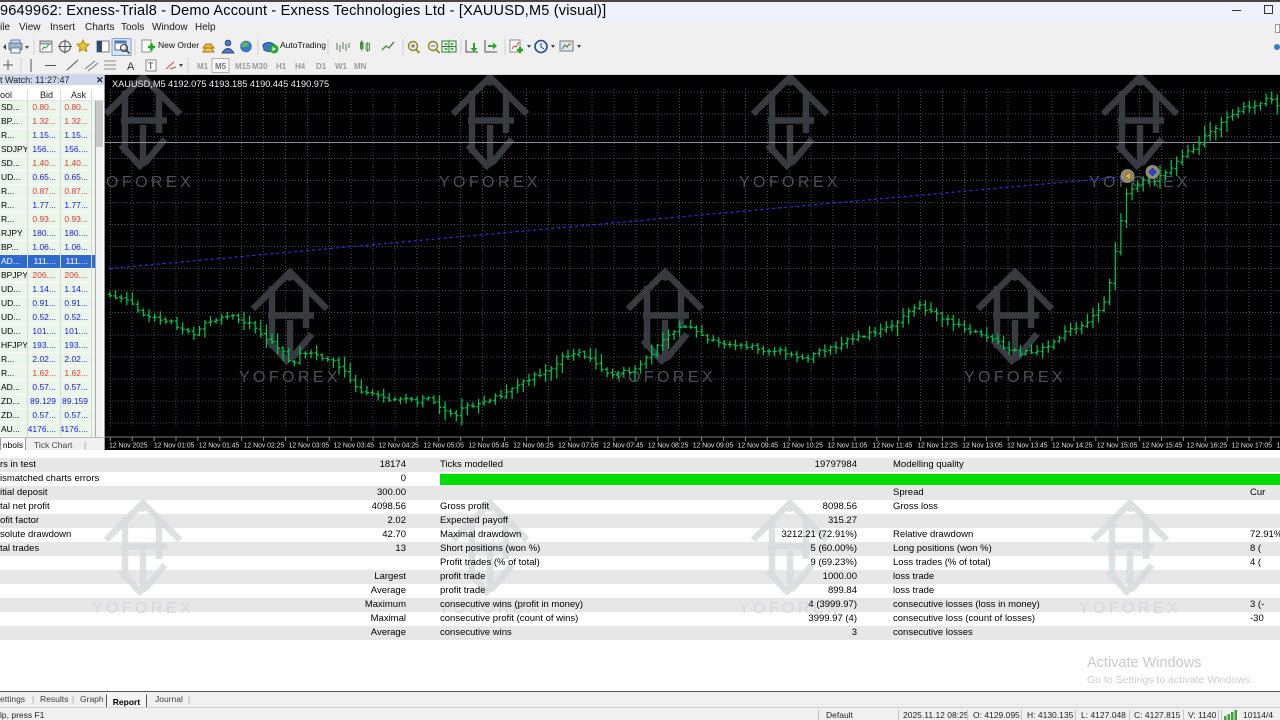 This screenshot has height=720, width=1280. I want to click on svg-text: 12 Nov 12:25, so click(937, 446).